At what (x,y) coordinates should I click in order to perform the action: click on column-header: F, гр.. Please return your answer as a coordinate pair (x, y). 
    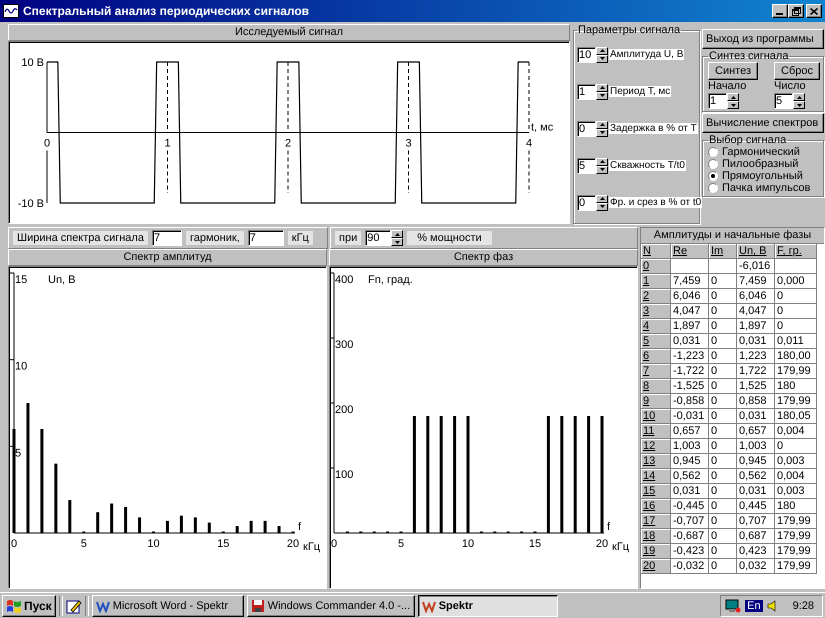
    Looking at the image, I should click on (796, 251).